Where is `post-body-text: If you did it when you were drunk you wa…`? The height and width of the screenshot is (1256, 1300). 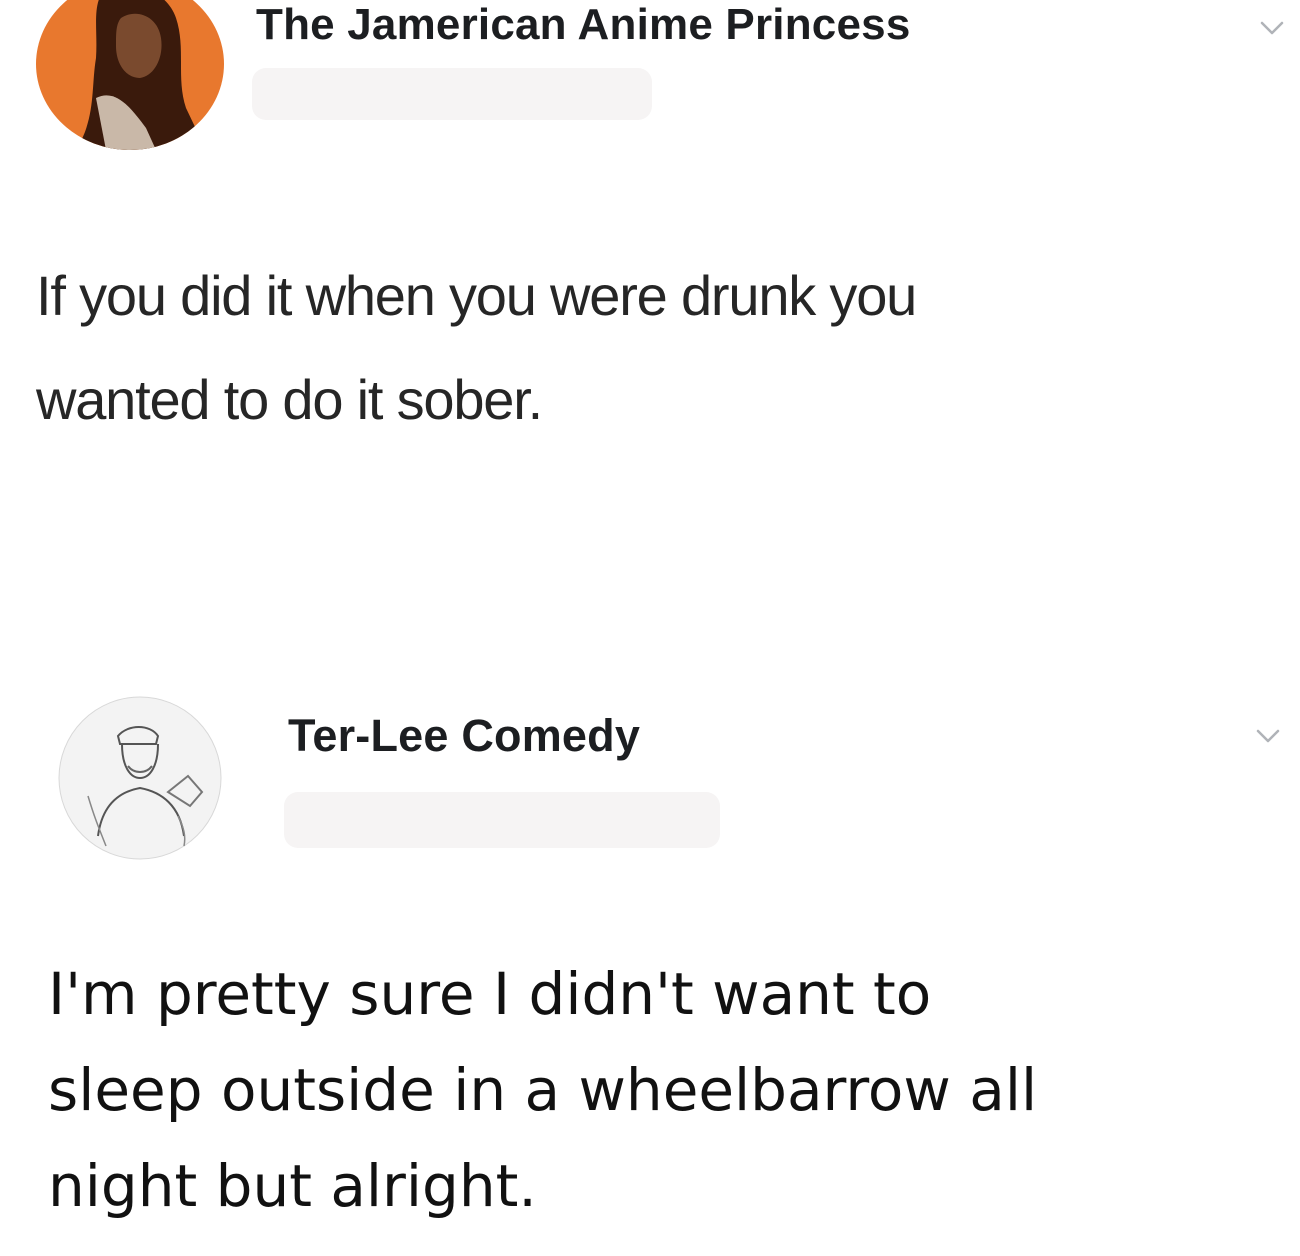 post-body-text: If you did it when you were drunk you wa… is located at coordinates (476, 347).